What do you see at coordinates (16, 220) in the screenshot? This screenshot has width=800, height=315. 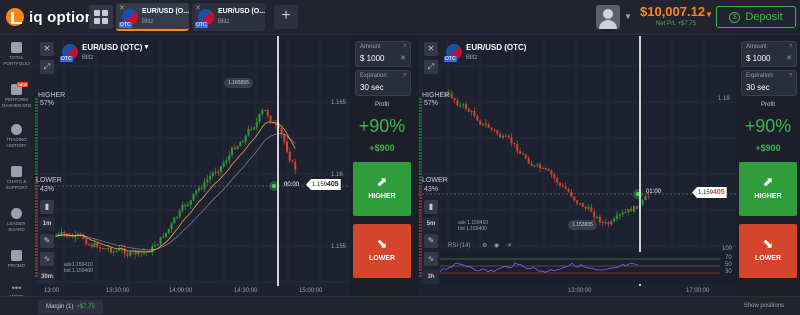 I see `sidebar-item-leader-board: Leader Board` at bounding box center [16, 220].